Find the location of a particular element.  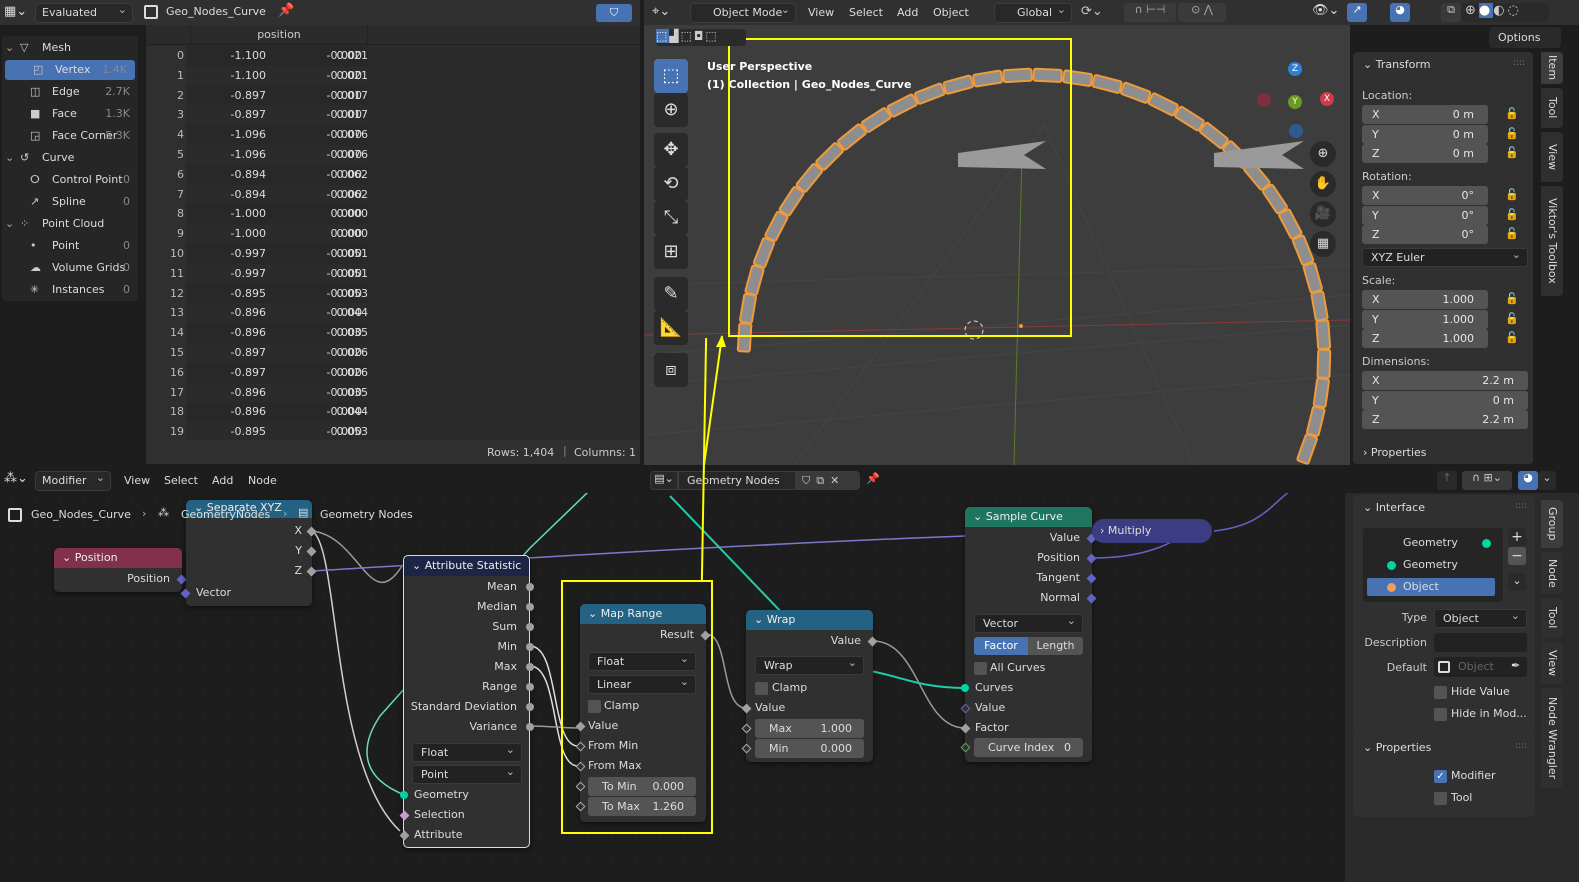

evaluation-mode-dropdown: Evaluated is located at coordinates (84, 12).